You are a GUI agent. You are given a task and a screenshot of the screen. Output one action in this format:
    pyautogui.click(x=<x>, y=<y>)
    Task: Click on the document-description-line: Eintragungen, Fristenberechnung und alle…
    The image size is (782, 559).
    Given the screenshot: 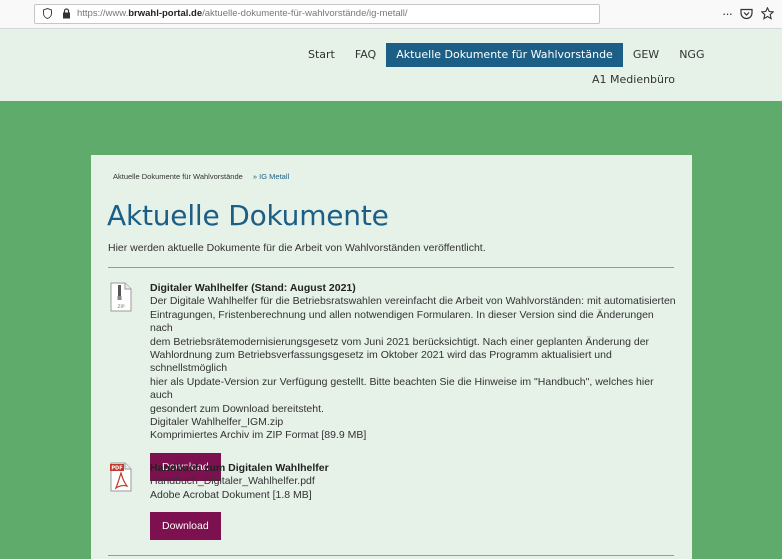 What is the action you would take?
    pyautogui.click(x=402, y=321)
    